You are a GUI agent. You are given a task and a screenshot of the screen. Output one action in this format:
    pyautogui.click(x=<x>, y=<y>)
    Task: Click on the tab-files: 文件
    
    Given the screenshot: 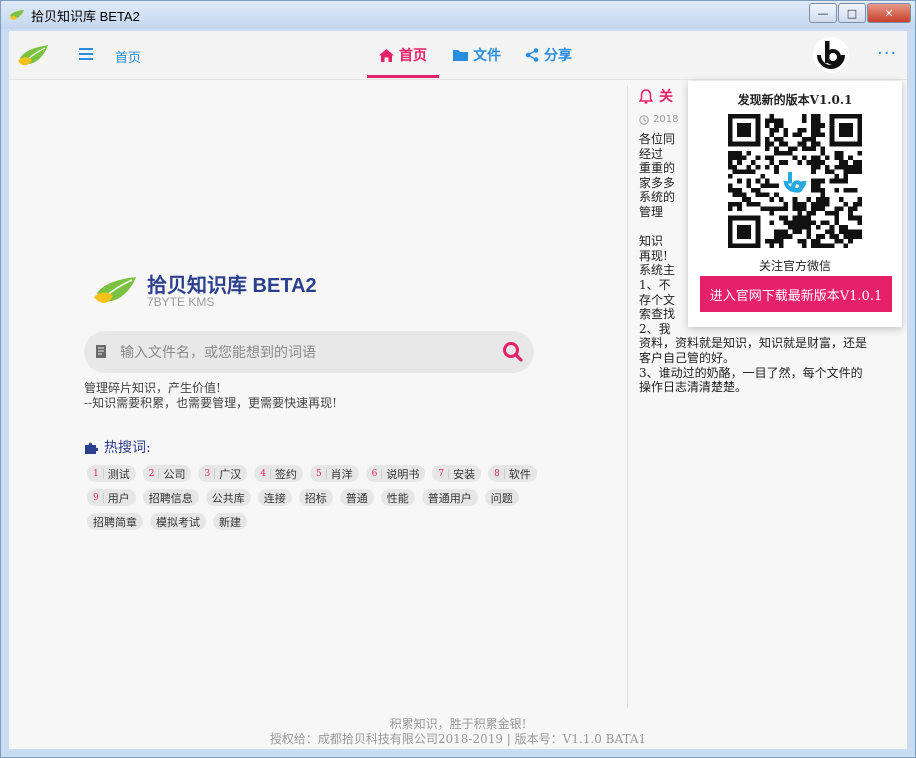 What is the action you would take?
    pyautogui.click(x=477, y=55)
    